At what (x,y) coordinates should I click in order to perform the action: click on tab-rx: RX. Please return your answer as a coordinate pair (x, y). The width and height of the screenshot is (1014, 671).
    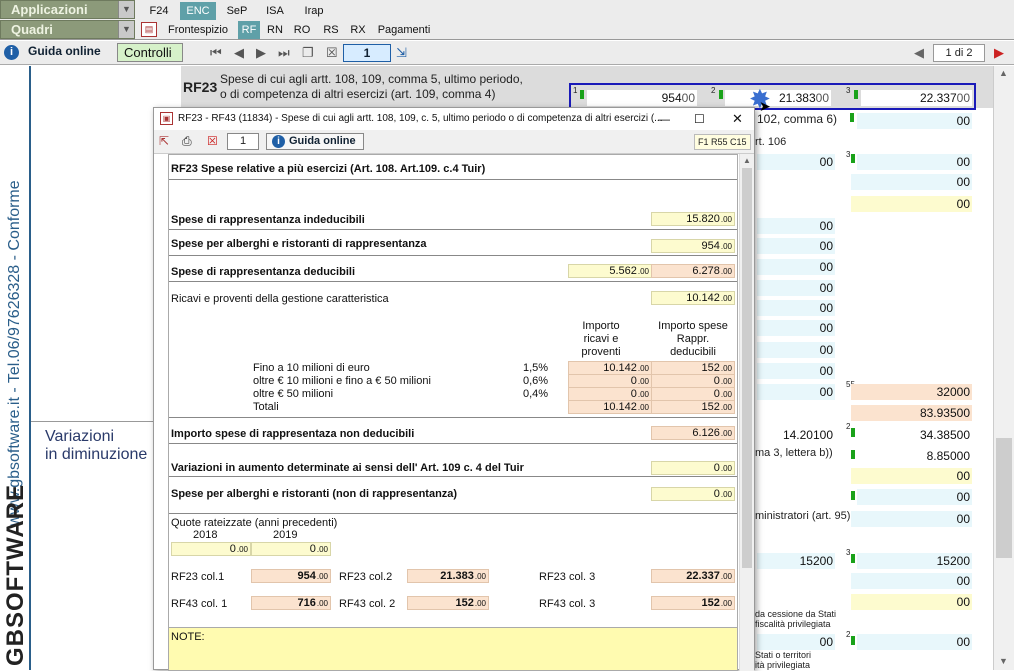
    Looking at the image, I should click on (358, 30).